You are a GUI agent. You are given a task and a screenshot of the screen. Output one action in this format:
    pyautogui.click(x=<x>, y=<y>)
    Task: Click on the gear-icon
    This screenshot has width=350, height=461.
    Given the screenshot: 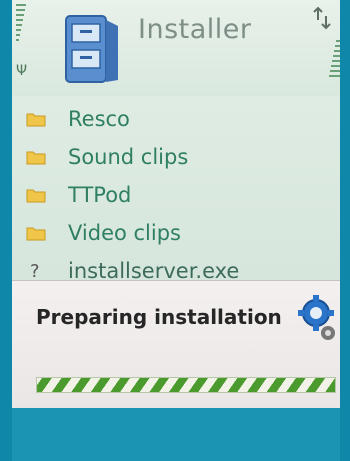 What is the action you would take?
    pyautogui.click(x=316, y=317)
    